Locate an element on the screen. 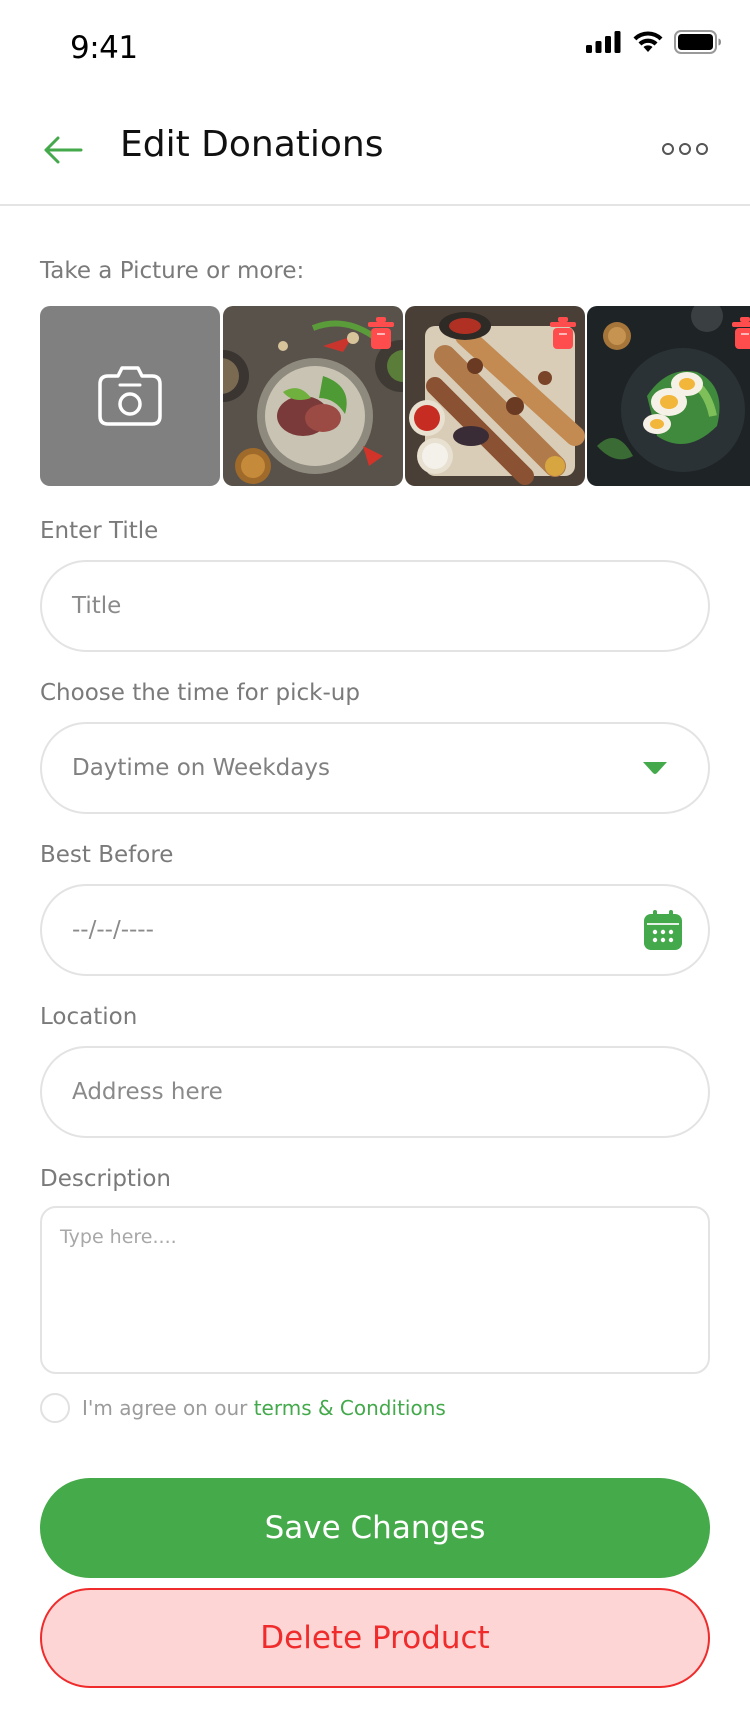 The height and width of the screenshot is (1726, 750). best-before-label: Best Before is located at coordinates (107, 855).